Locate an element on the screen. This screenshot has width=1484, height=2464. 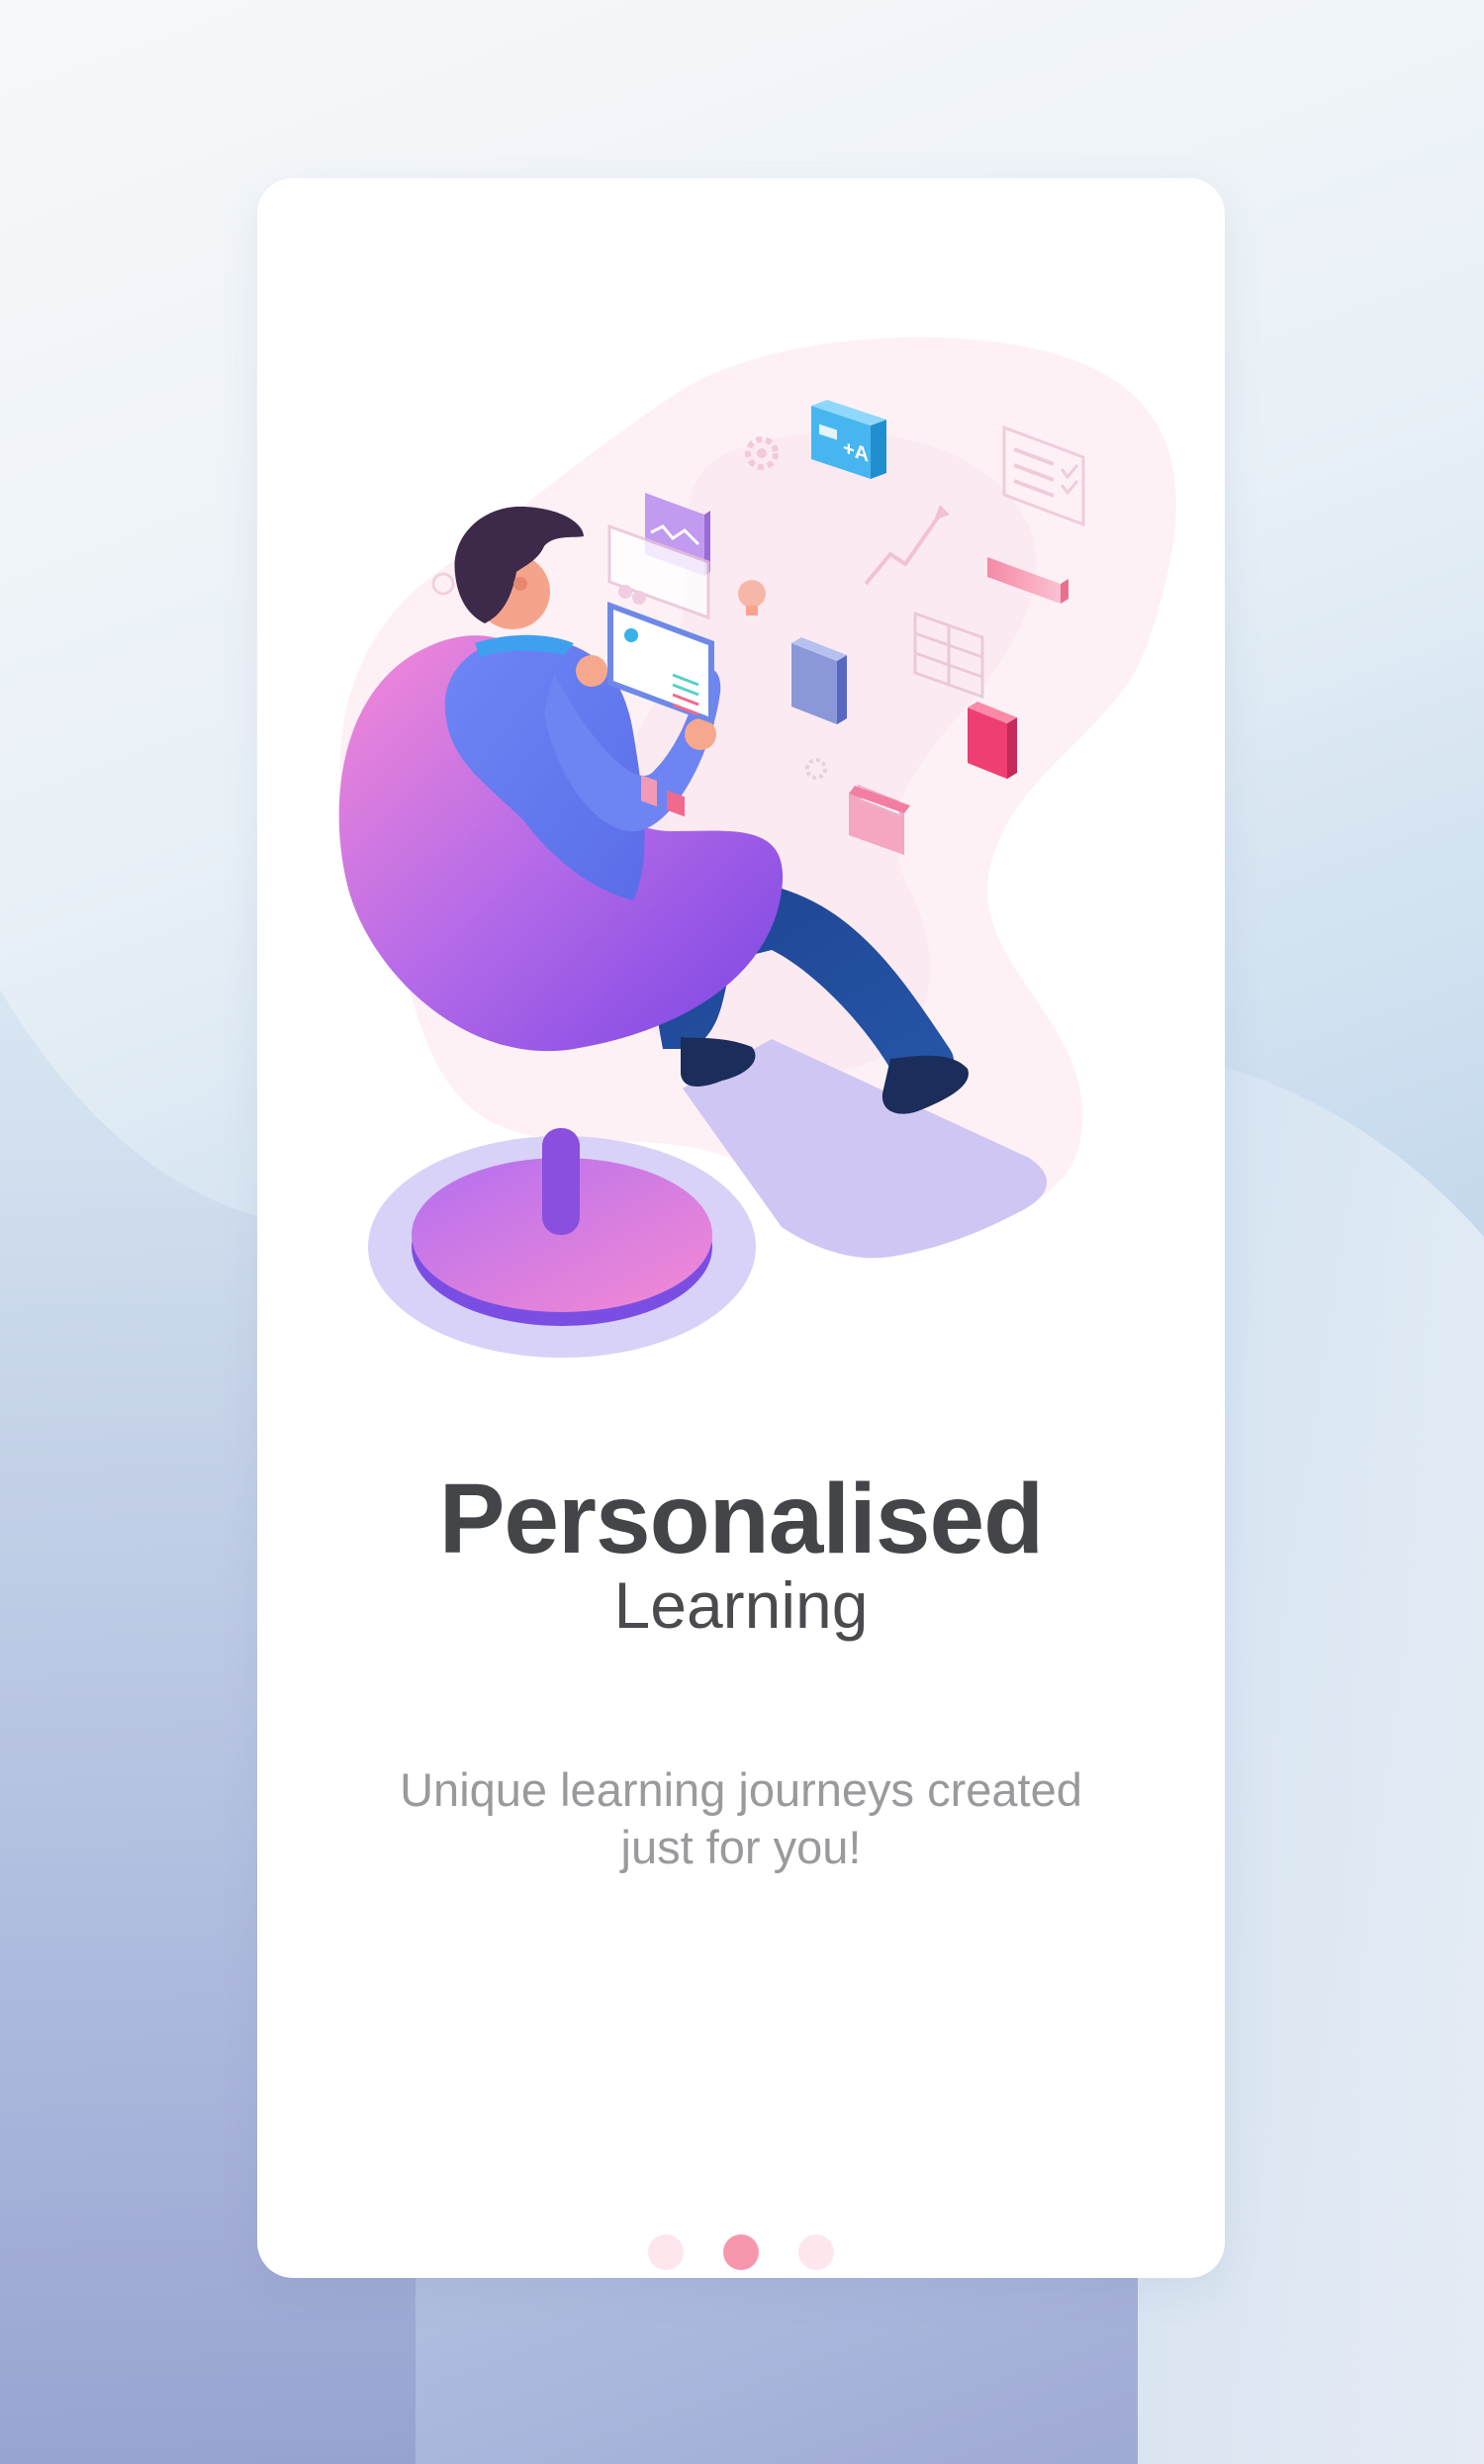
pagination-dot-2-active is located at coordinates (741, 2252).